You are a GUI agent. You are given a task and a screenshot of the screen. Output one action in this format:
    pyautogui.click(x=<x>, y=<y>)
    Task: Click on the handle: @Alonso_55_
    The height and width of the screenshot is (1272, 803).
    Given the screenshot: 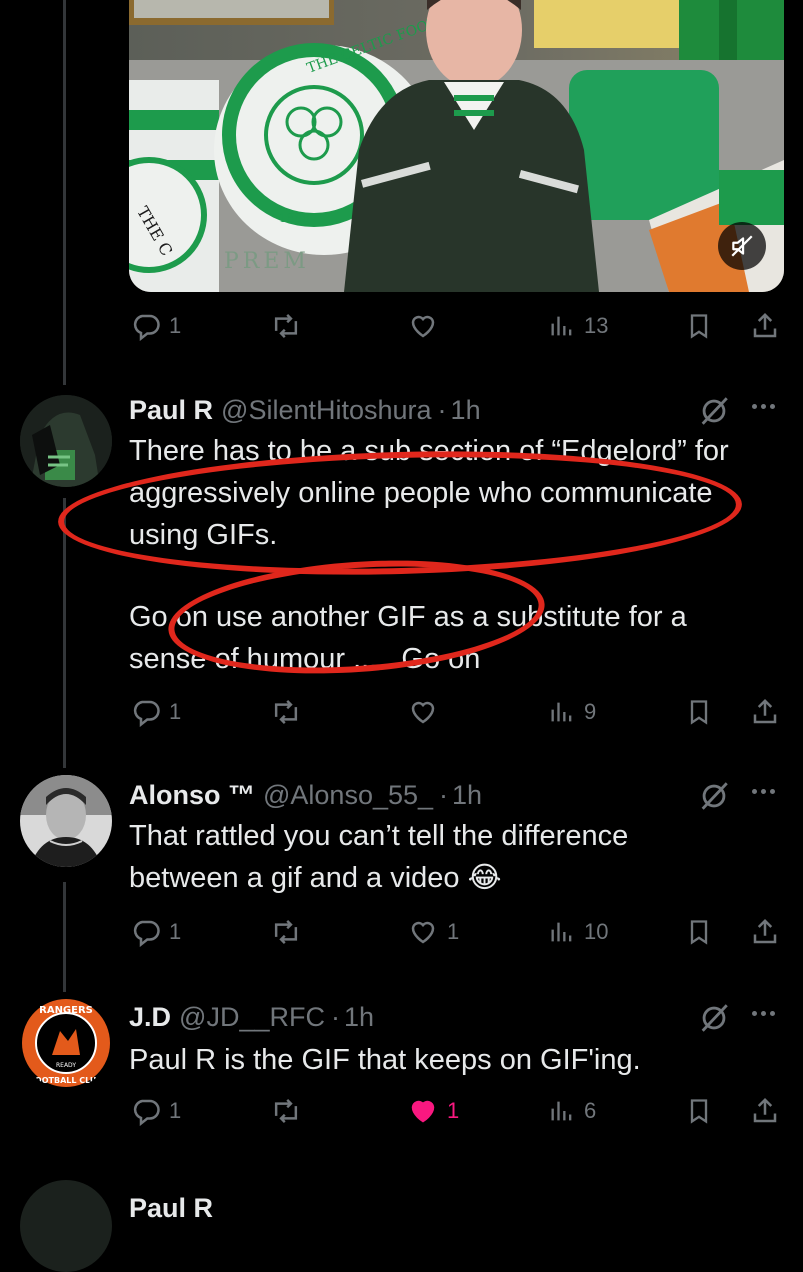 What is the action you would take?
    pyautogui.click(x=348, y=795)
    